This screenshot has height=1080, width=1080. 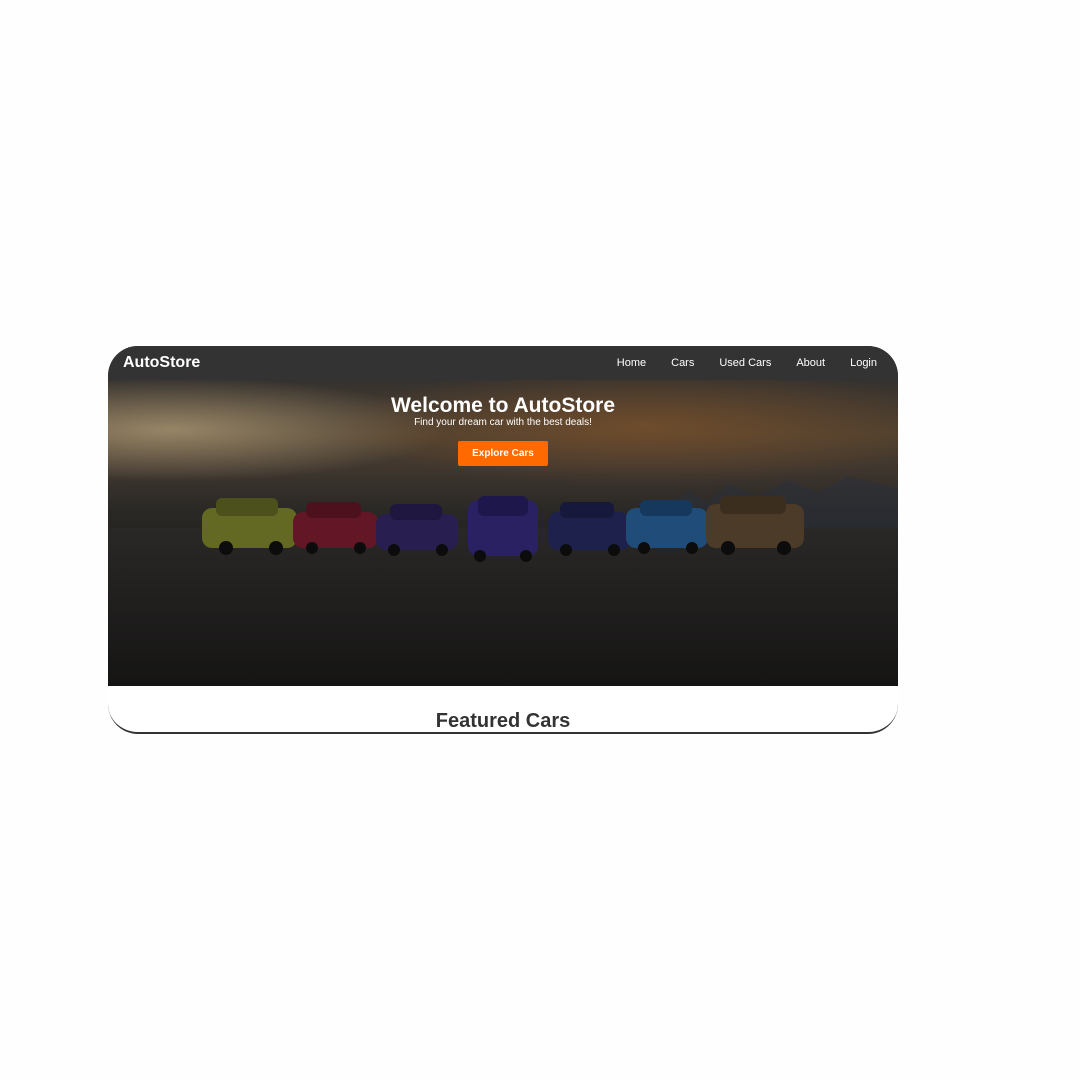 I want to click on hero-title: Welcome to AutoStore, so click(x=503, y=405).